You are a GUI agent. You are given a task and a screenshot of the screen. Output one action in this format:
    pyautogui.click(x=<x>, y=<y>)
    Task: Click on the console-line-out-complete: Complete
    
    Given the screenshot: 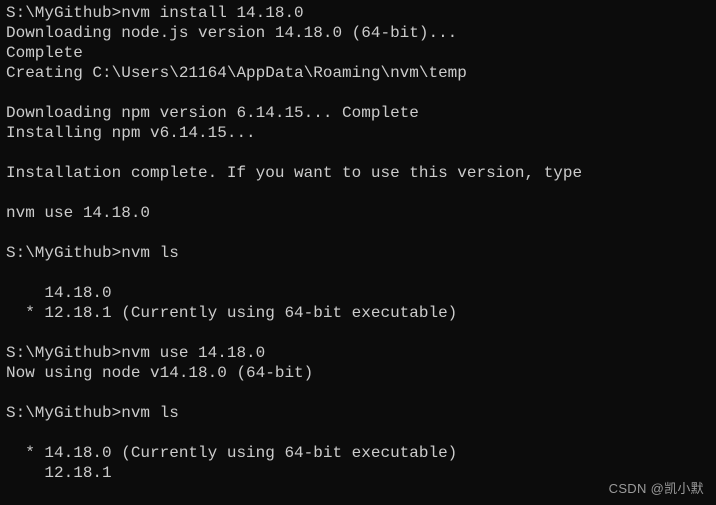 What is the action you would take?
    pyautogui.click(x=44, y=53)
    